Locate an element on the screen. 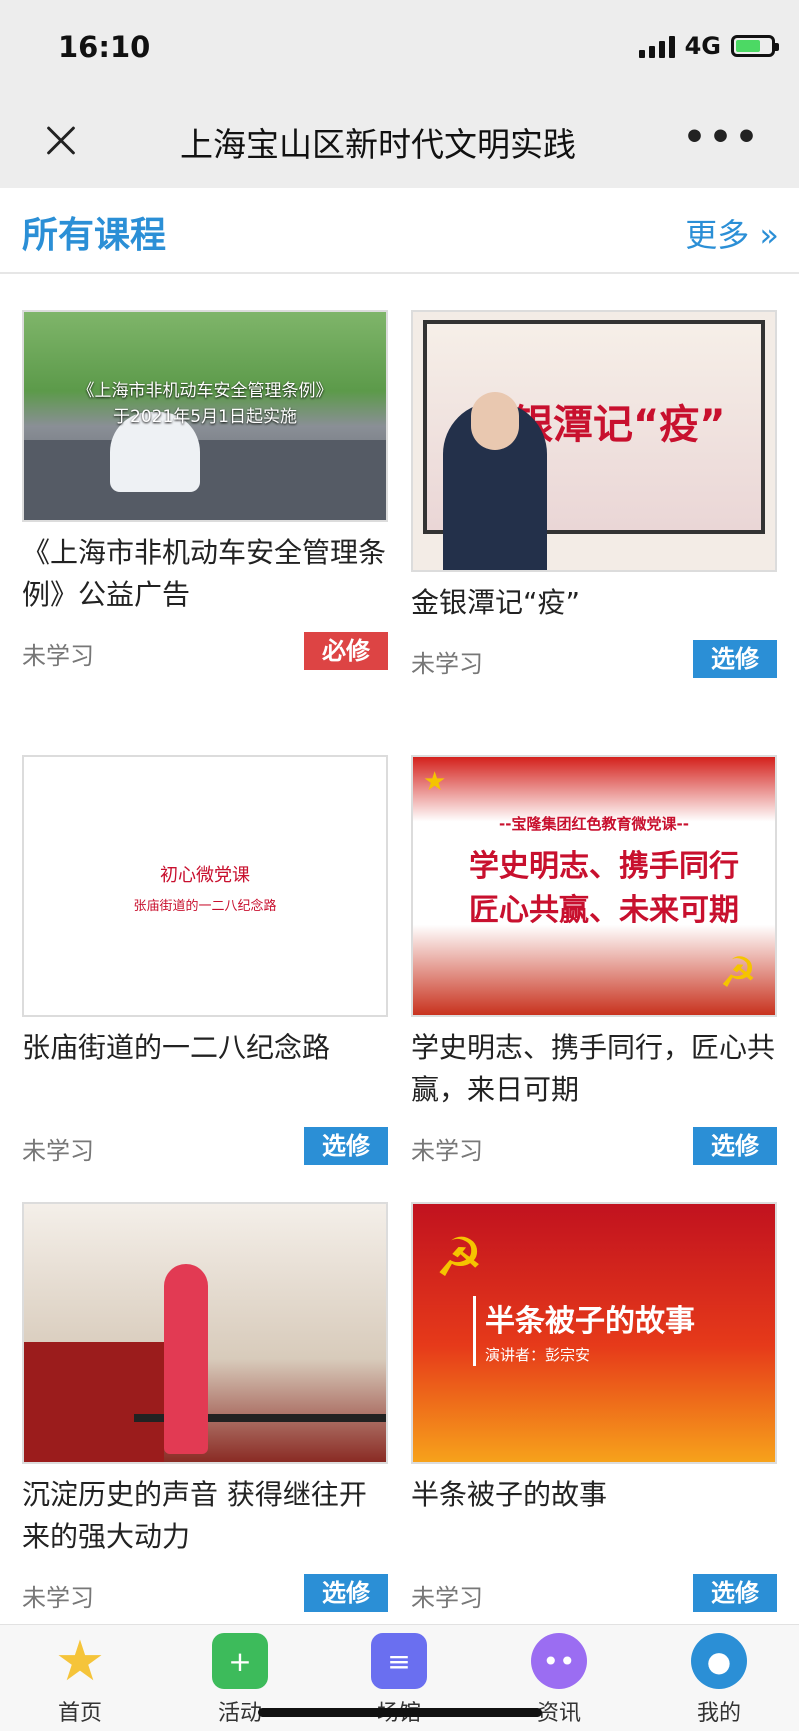  course-title: 《上海市非机动车安全管理条例》公益广告 is located at coordinates (205, 574).